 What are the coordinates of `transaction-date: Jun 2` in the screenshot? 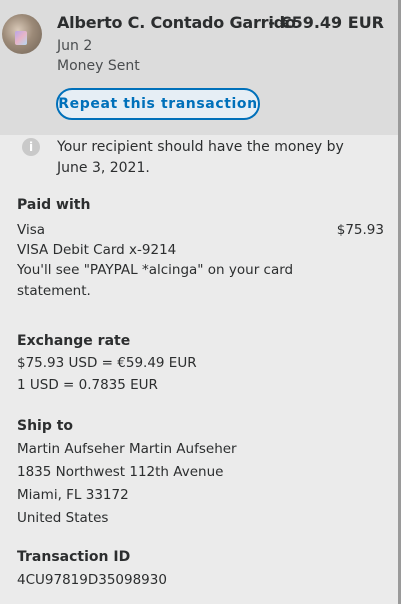 It's located at (75, 46).